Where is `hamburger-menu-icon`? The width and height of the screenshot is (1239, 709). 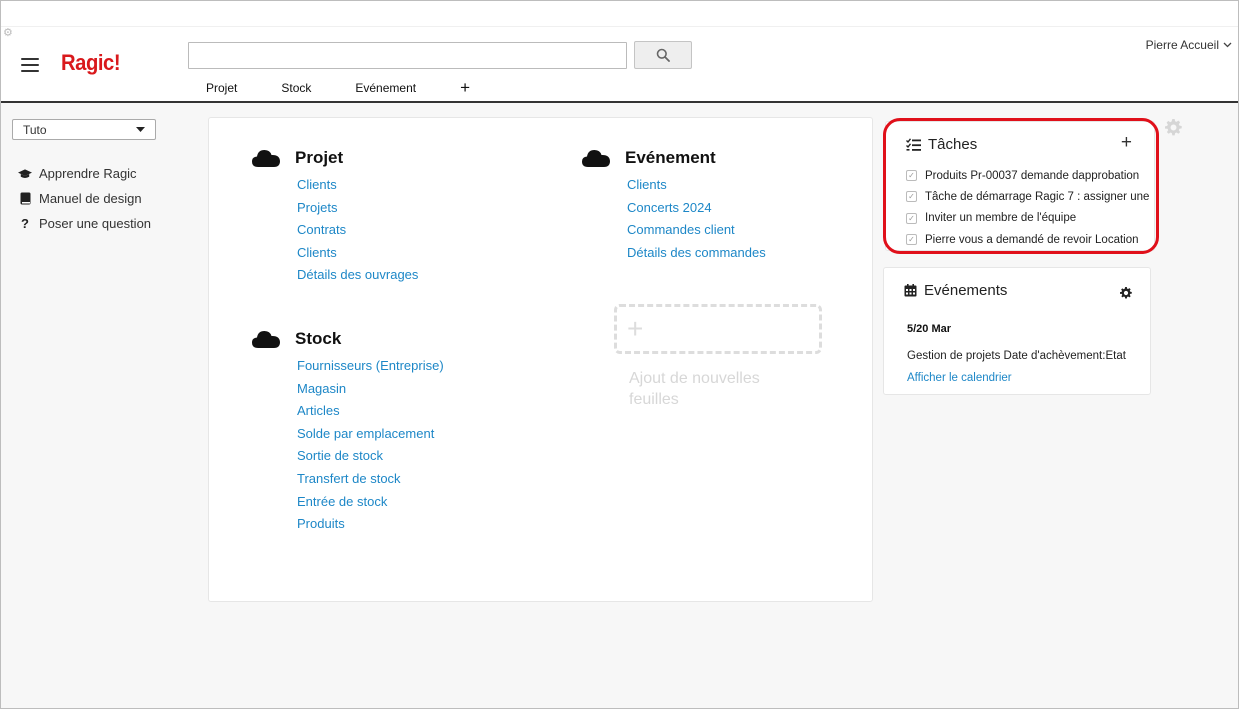 hamburger-menu-icon is located at coordinates (30, 65).